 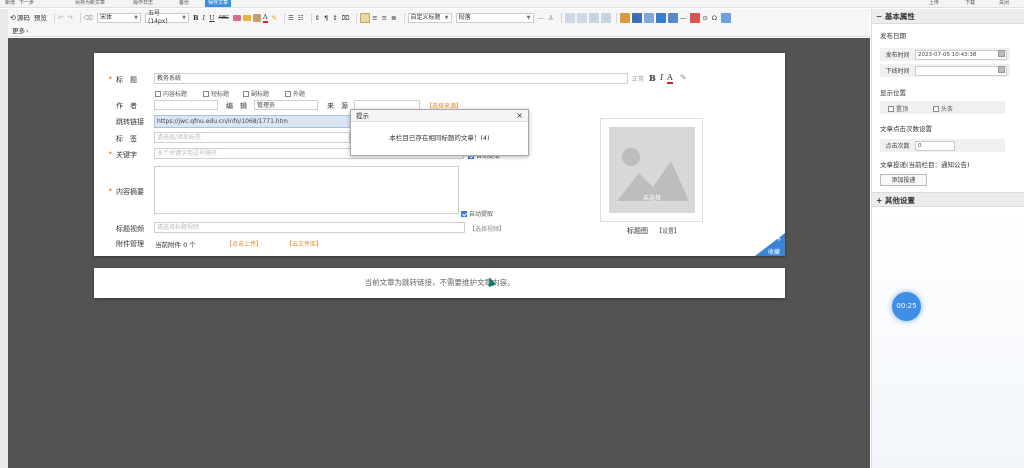 What do you see at coordinates (365, 18) in the screenshot?
I see `align-left-icon` at bounding box center [365, 18].